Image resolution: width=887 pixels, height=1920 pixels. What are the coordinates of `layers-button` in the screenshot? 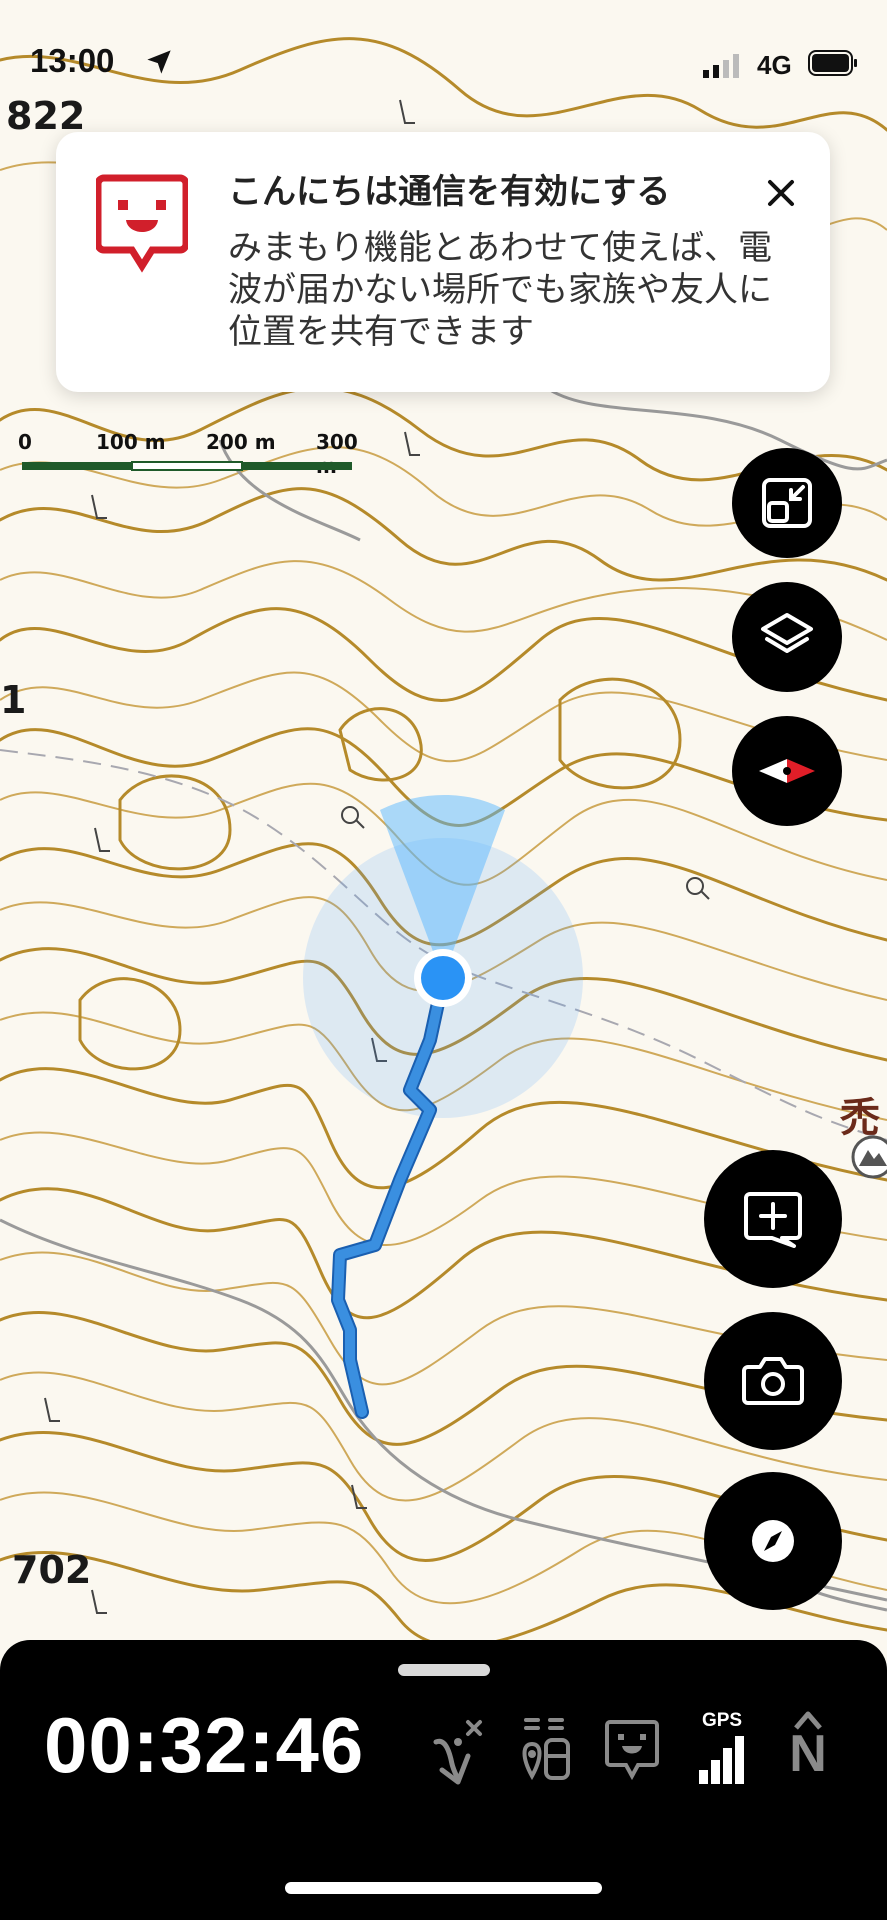 It's located at (787, 637).